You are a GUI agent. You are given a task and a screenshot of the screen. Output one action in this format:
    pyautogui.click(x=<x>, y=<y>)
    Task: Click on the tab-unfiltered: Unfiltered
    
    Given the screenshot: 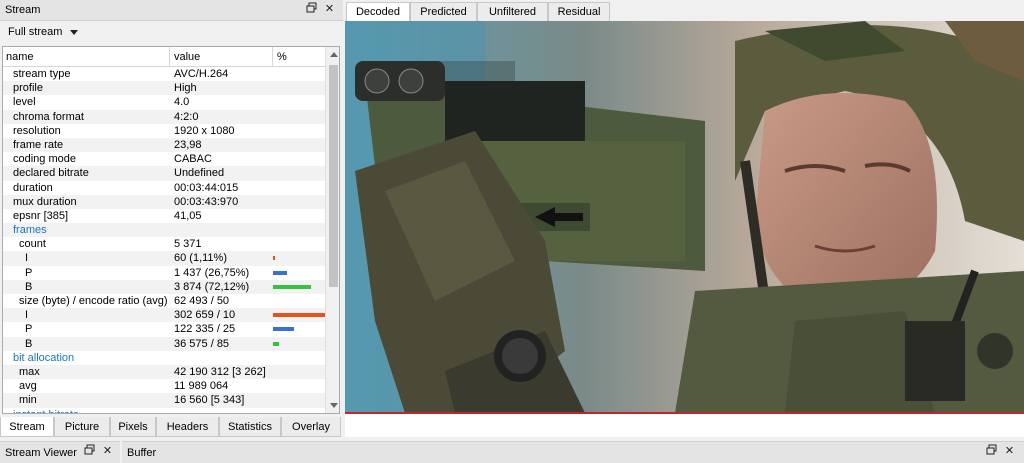 What is the action you would take?
    pyautogui.click(x=512, y=12)
    